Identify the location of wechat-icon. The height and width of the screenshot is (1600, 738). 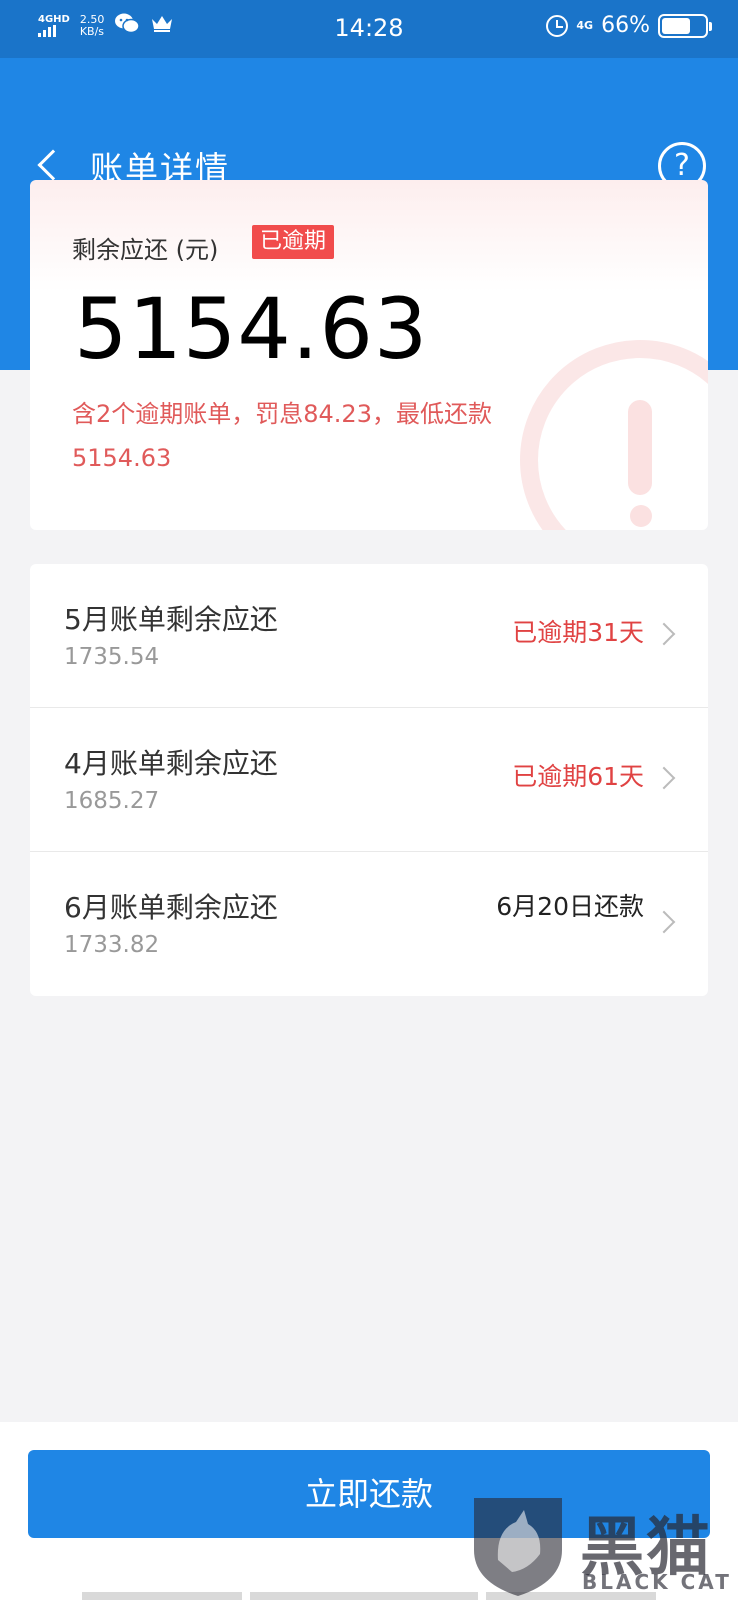
(127, 25).